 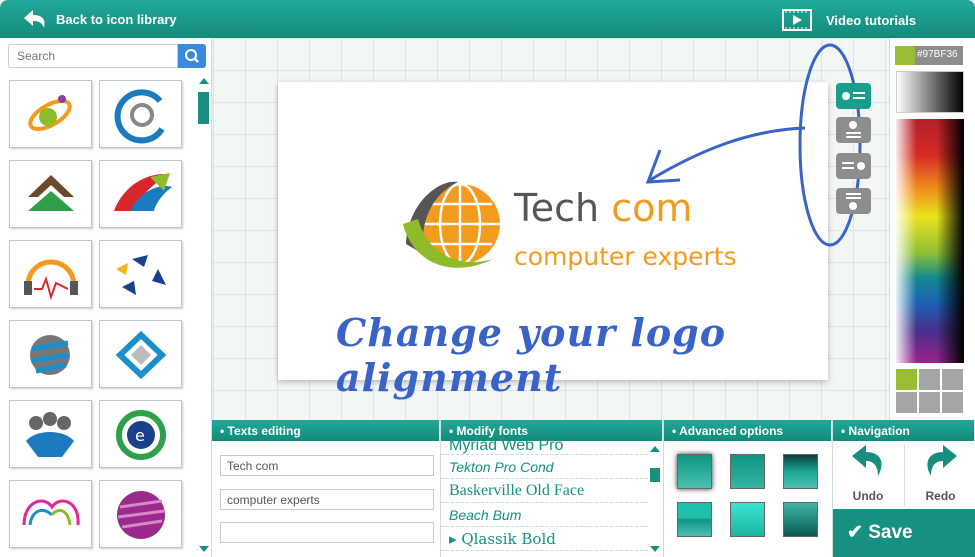 What do you see at coordinates (544, 467) in the screenshot?
I see `font-item: Tekton Pro Cond` at bounding box center [544, 467].